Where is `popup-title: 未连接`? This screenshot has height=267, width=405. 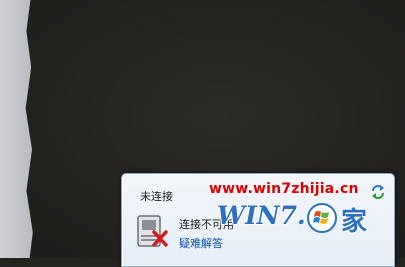 popup-title: 未连接 is located at coordinates (156, 196).